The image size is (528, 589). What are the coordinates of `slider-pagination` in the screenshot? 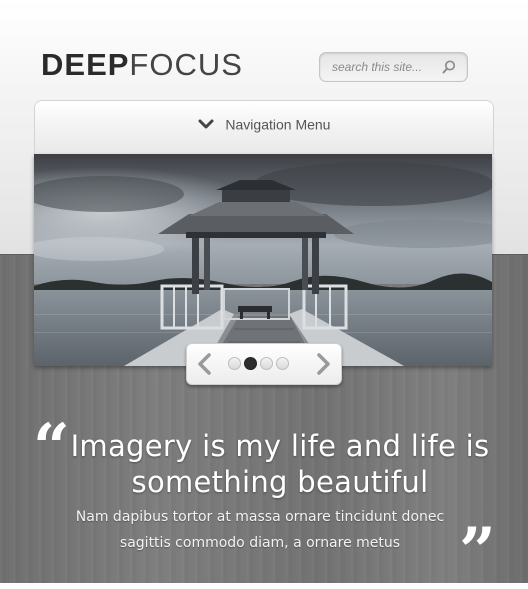 It's located at (258, 363).